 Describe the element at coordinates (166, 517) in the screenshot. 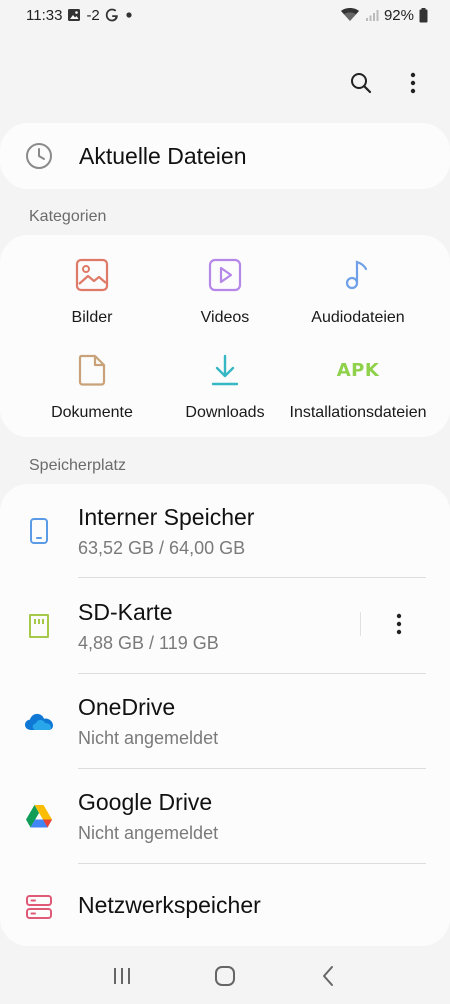

I see `storage-title: Interner Speicher` at that location.